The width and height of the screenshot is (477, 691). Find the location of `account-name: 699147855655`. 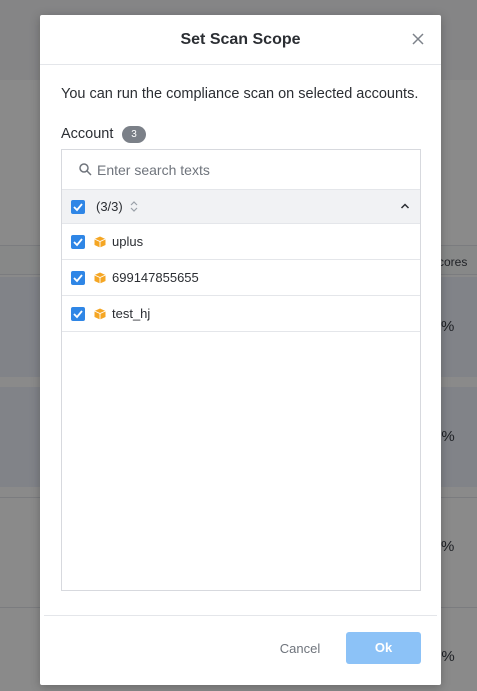

account-name: 699147855655 is located at coordinates (155, 277).